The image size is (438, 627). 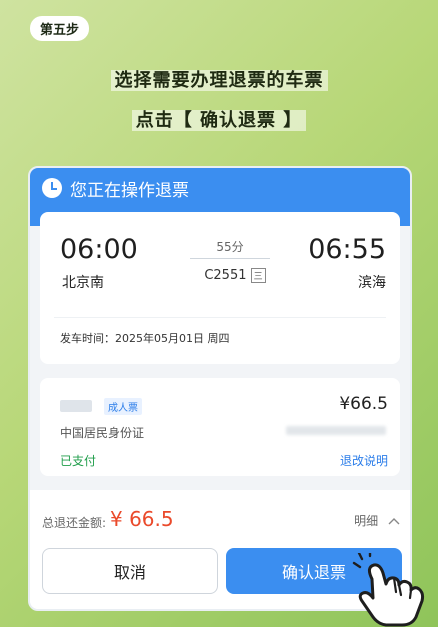 What do you see at coordinates (220, 317) in the screenshot?
I see `divider` at bounding box center [220, 317].